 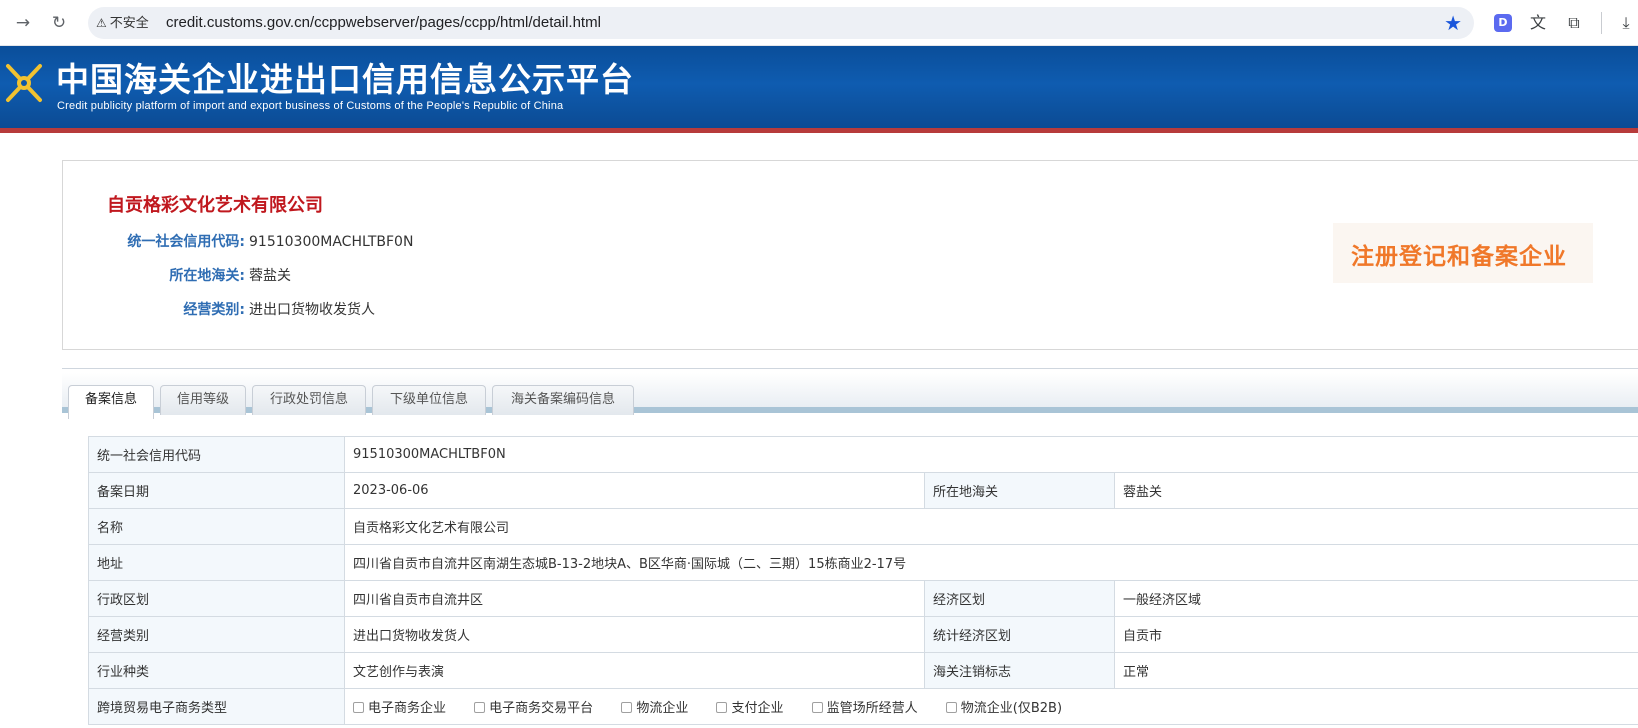 What do you see at coordinates (1376, 599) in the screenshot?
I see `row-value: 一般经济区域` at bounding box center [1376, 599].